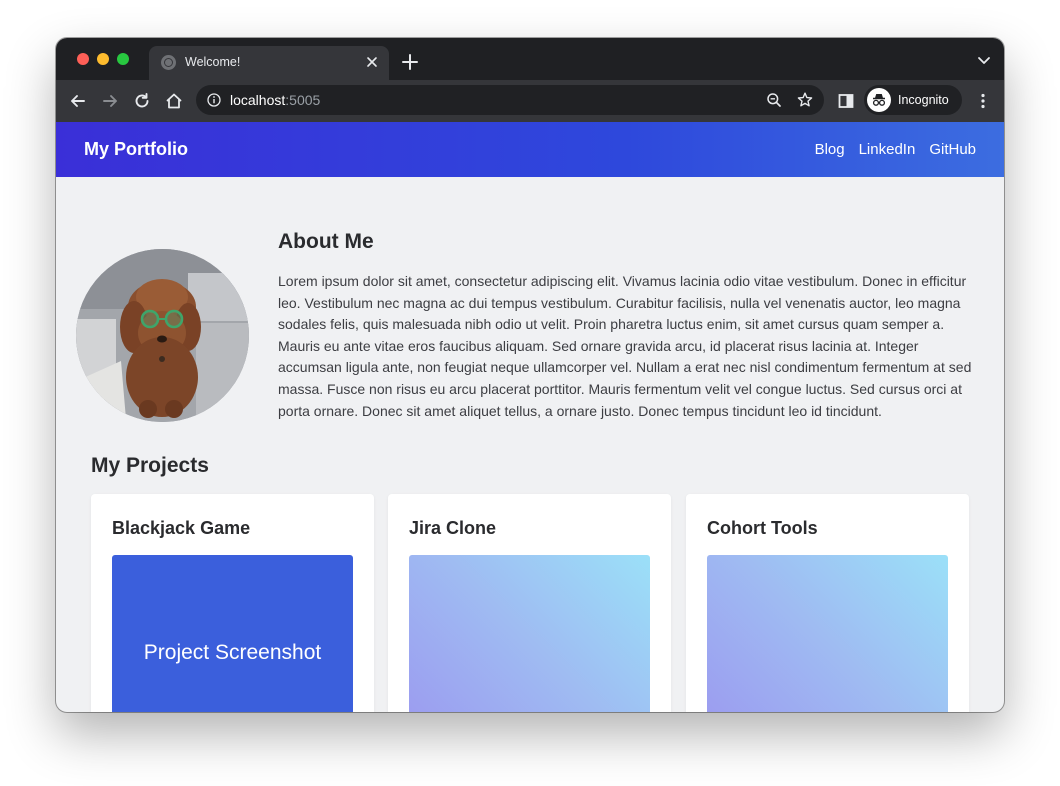 Image resolution: width=1060 pixels, height=786 pixels. What do you see at coordinates (774, 100) in the screenshot?
I see `zoom-icon` at bounding box center [774, 100].